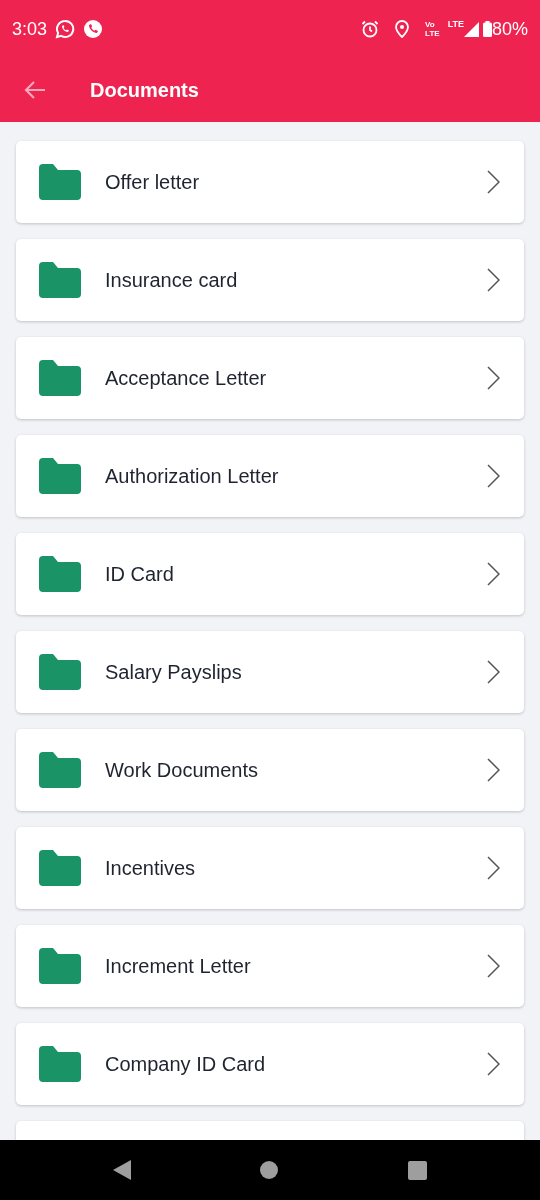  What do you see at coordinates (121, 1170) in the screenshot?
I see `back-icon` at bounding box center [121, 1170].